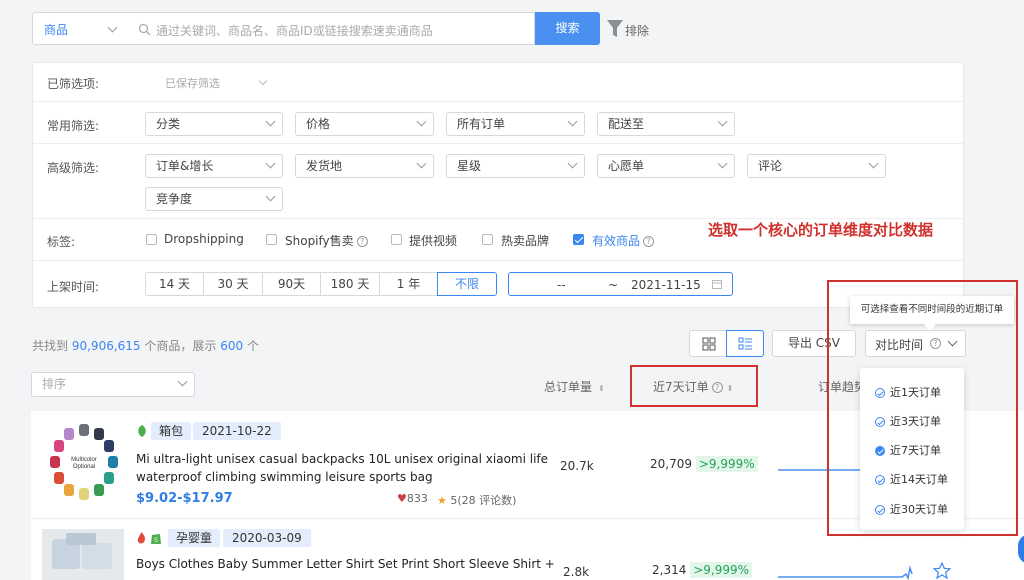 This screenshot has height=580, width=1024. Describe the element at coordinates (408, 284) in the screenshot. I see `range-1y: 1 年` at that location.